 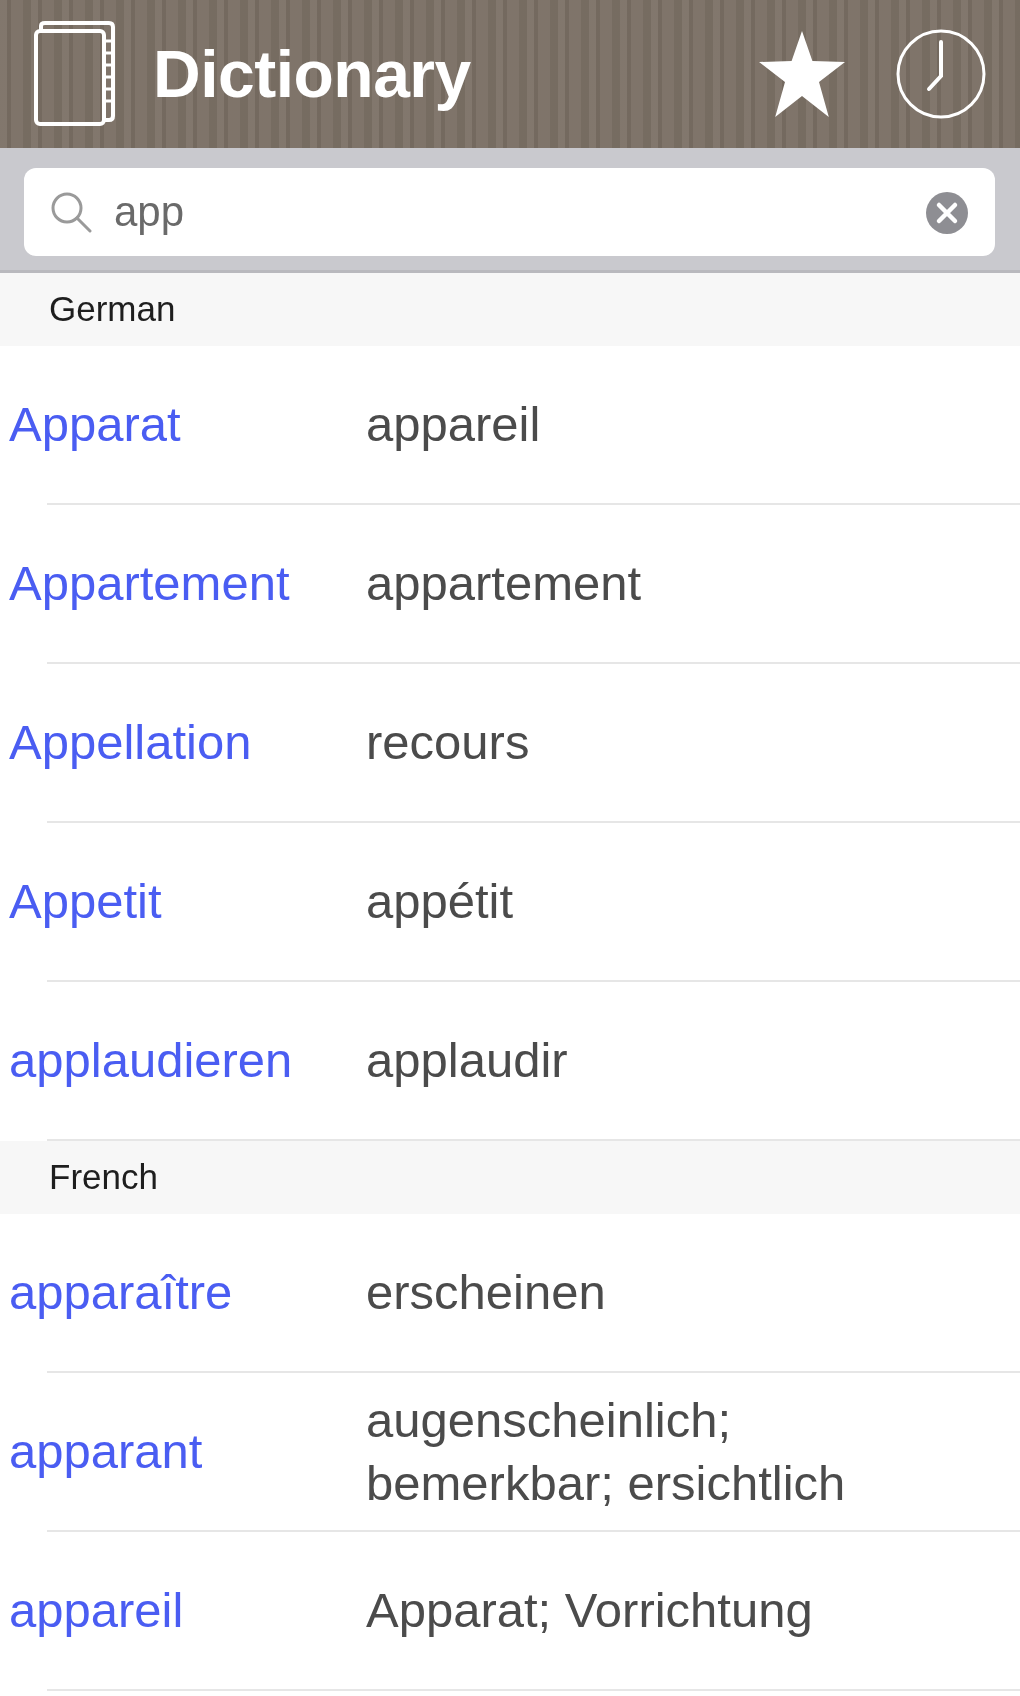 What do you see at coordinates (509, 212) in the screenshot?
I see `search-field: app` at bounding box center [509, 212].